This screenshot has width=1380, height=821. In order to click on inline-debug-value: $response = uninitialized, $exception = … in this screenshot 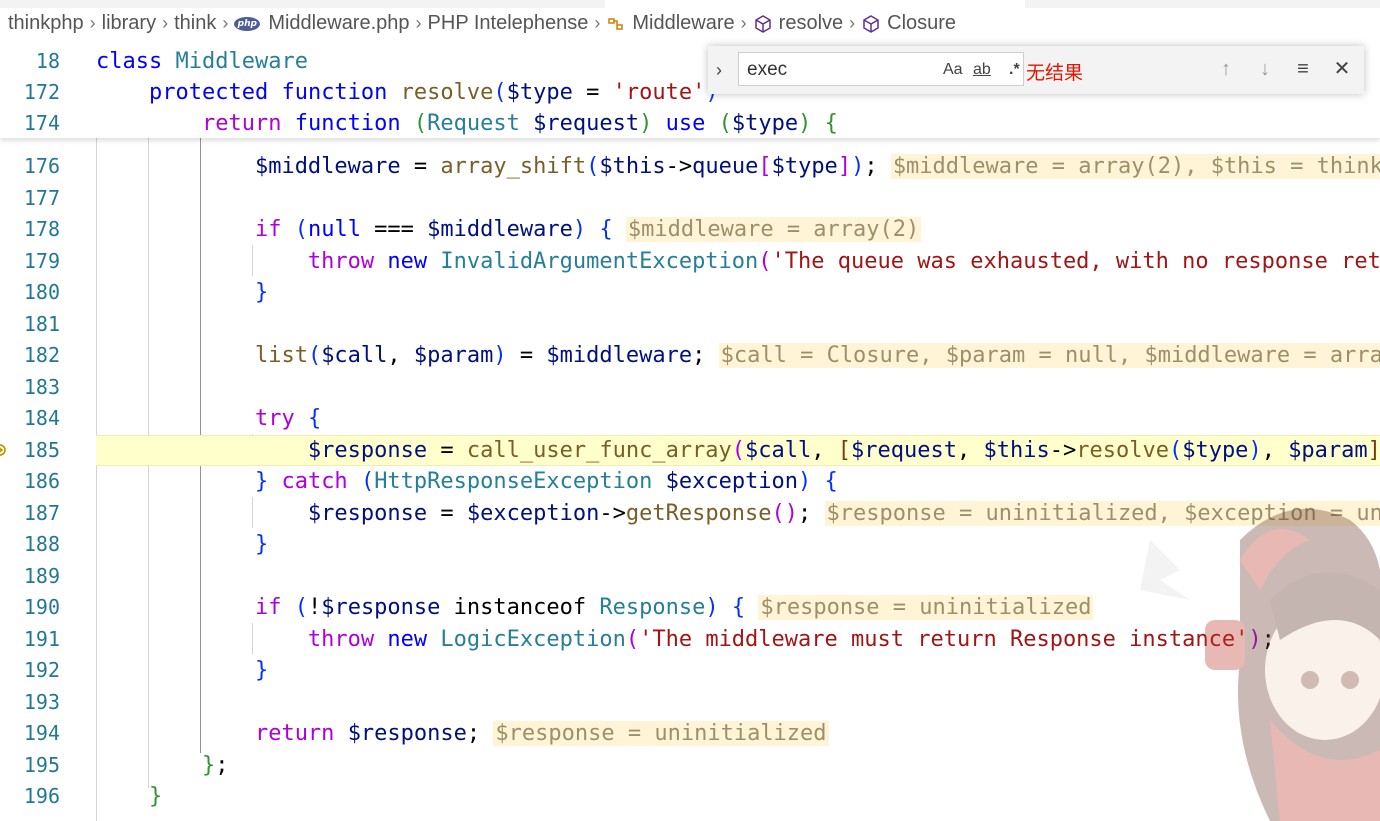, I will do `click(1102, 513)`.